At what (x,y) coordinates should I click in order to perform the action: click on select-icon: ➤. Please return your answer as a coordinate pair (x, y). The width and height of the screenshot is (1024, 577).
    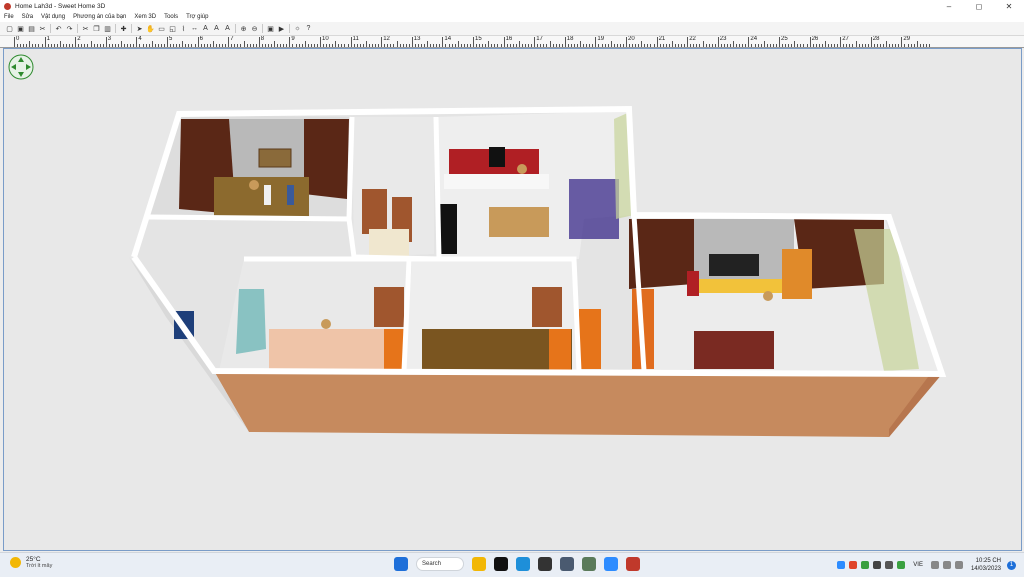
    Looking at the image, I should click on (139, 28).